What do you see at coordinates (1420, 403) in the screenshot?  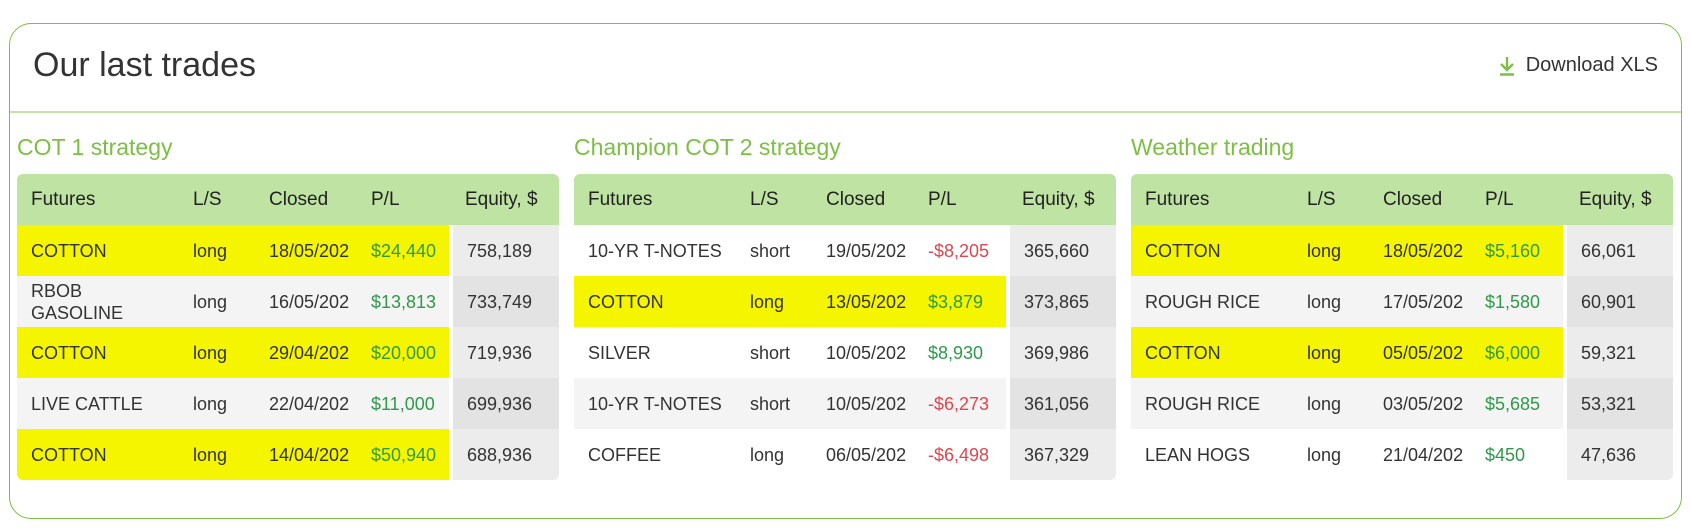 I see `closed-date-cell: 03/05/202` at bounding box center [1420, 403].